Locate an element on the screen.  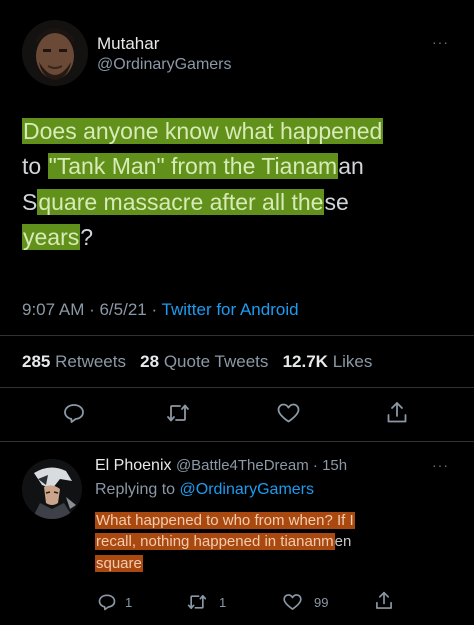
reply-count: 1 is located at coordinates (129, 602).